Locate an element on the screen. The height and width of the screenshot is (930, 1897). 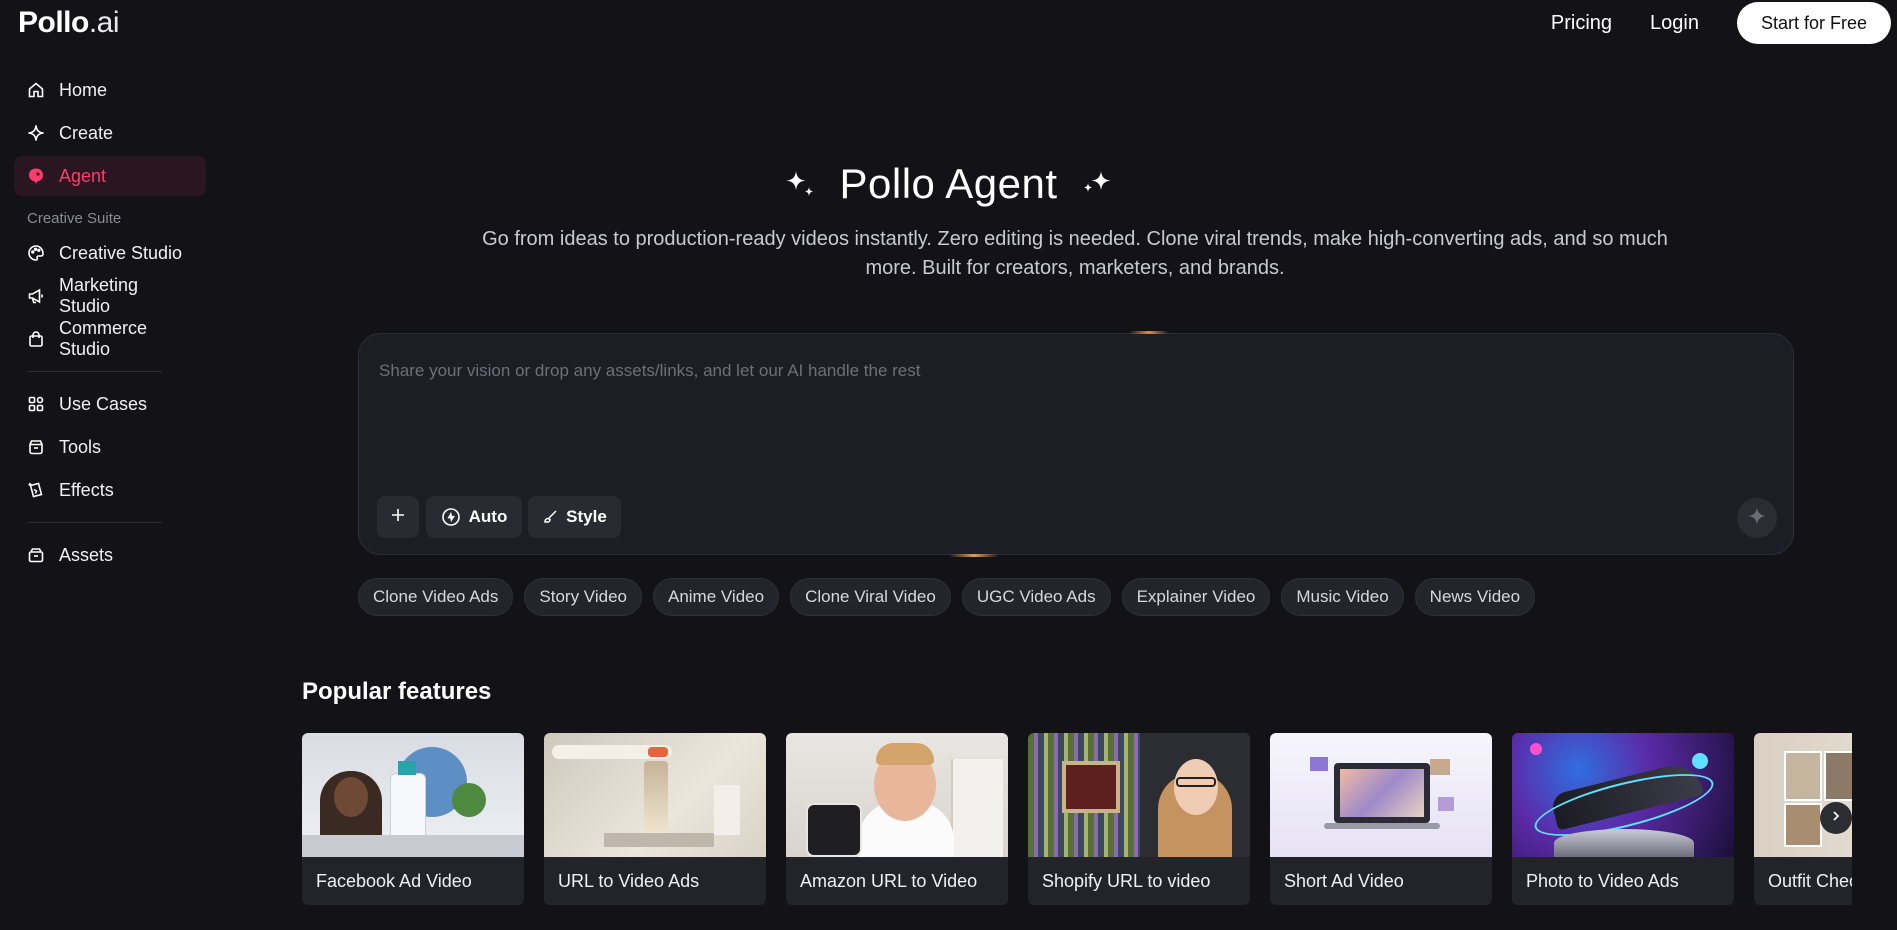
sidebar-item-use-cases: Use Cases is located at coordinates (110, 404).